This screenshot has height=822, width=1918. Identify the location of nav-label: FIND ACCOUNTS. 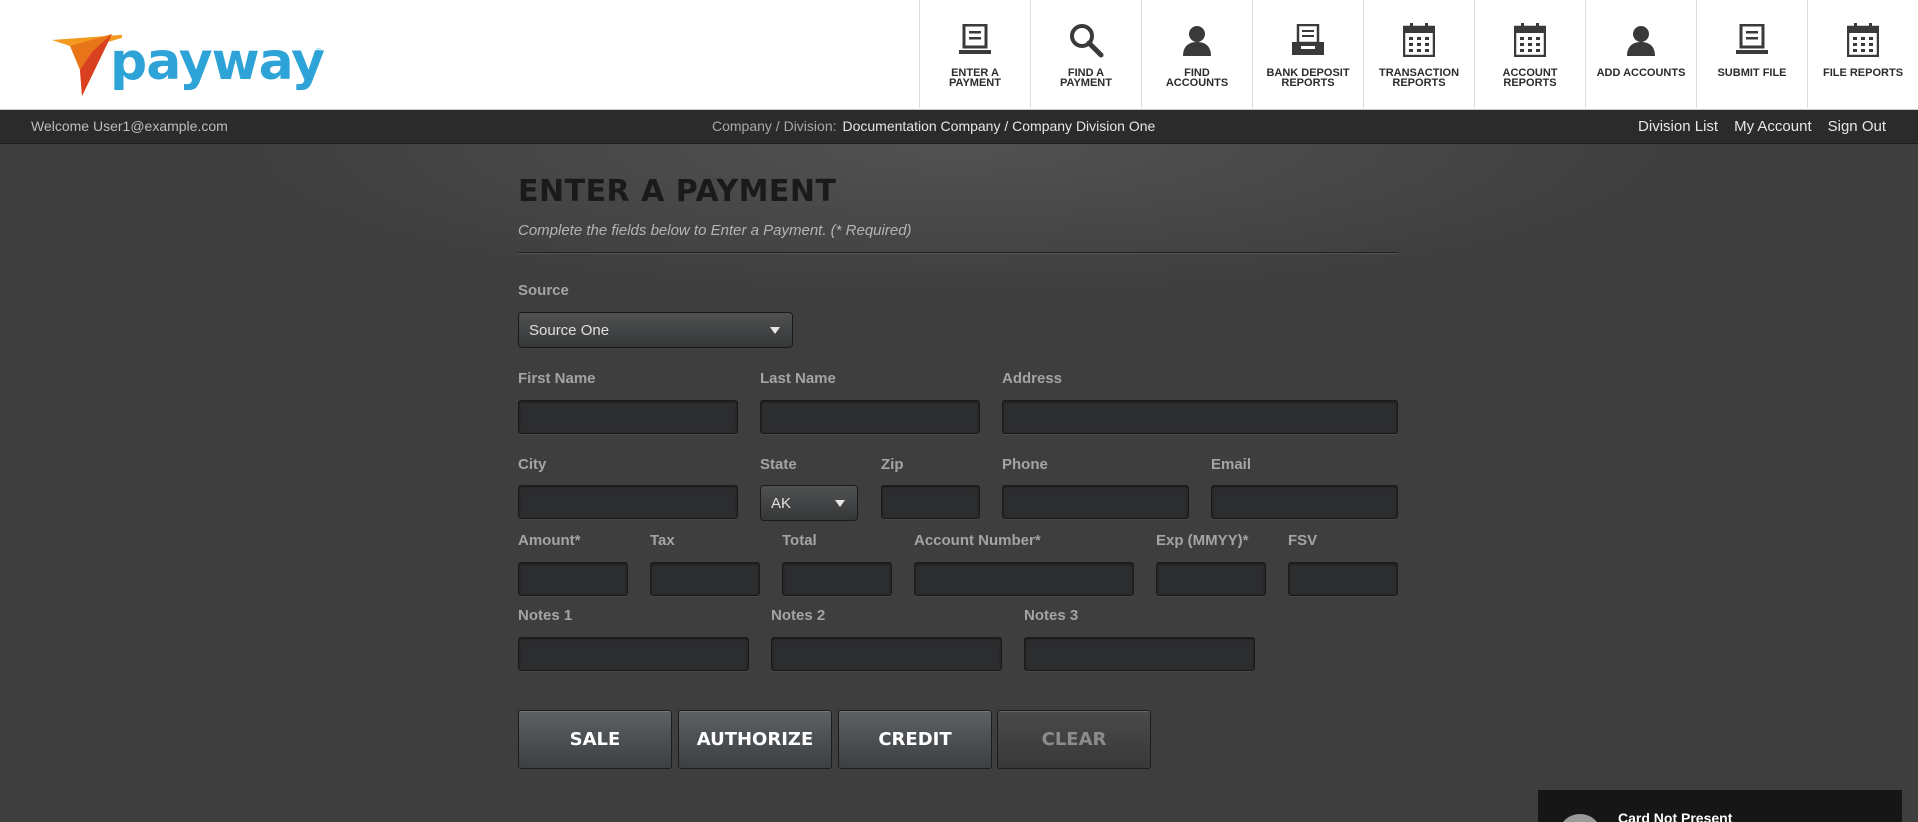
(1197, 78).